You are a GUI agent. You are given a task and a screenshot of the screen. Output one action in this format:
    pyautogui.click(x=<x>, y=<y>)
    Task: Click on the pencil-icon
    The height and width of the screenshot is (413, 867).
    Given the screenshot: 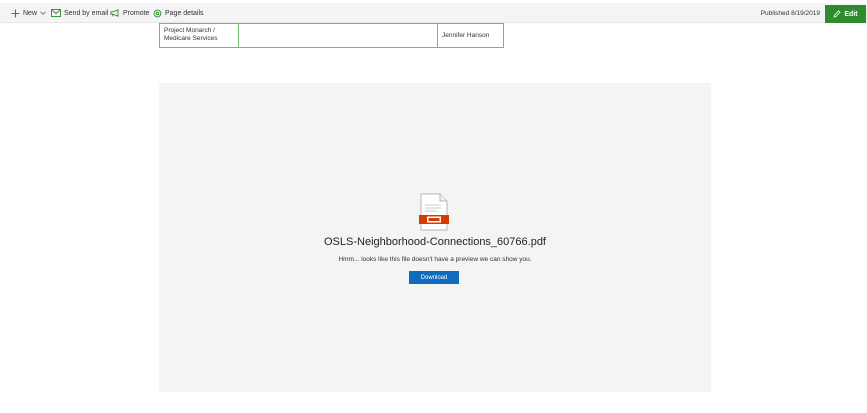 What is the action you would take?
    pyautogui.click(x=837, y=14)
    